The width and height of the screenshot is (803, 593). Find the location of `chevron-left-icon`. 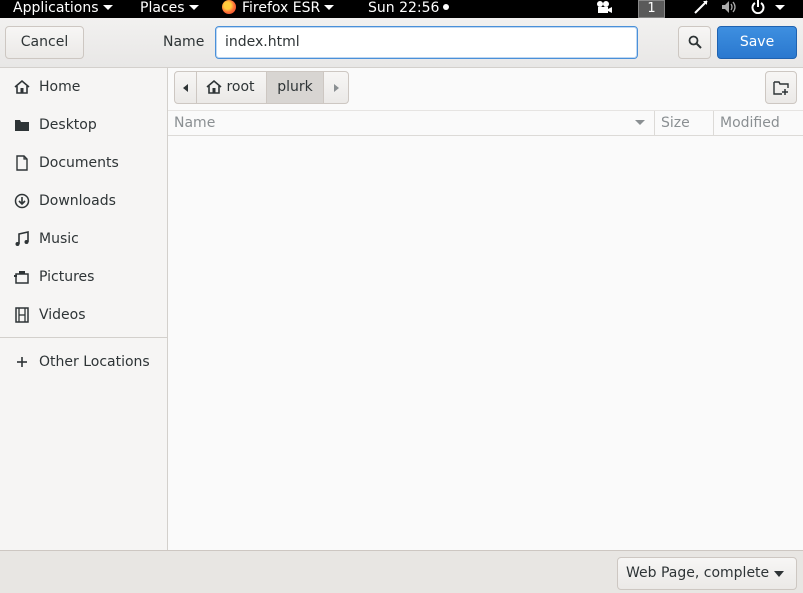

chevron-left-icon is located at coordinates (185, 88).